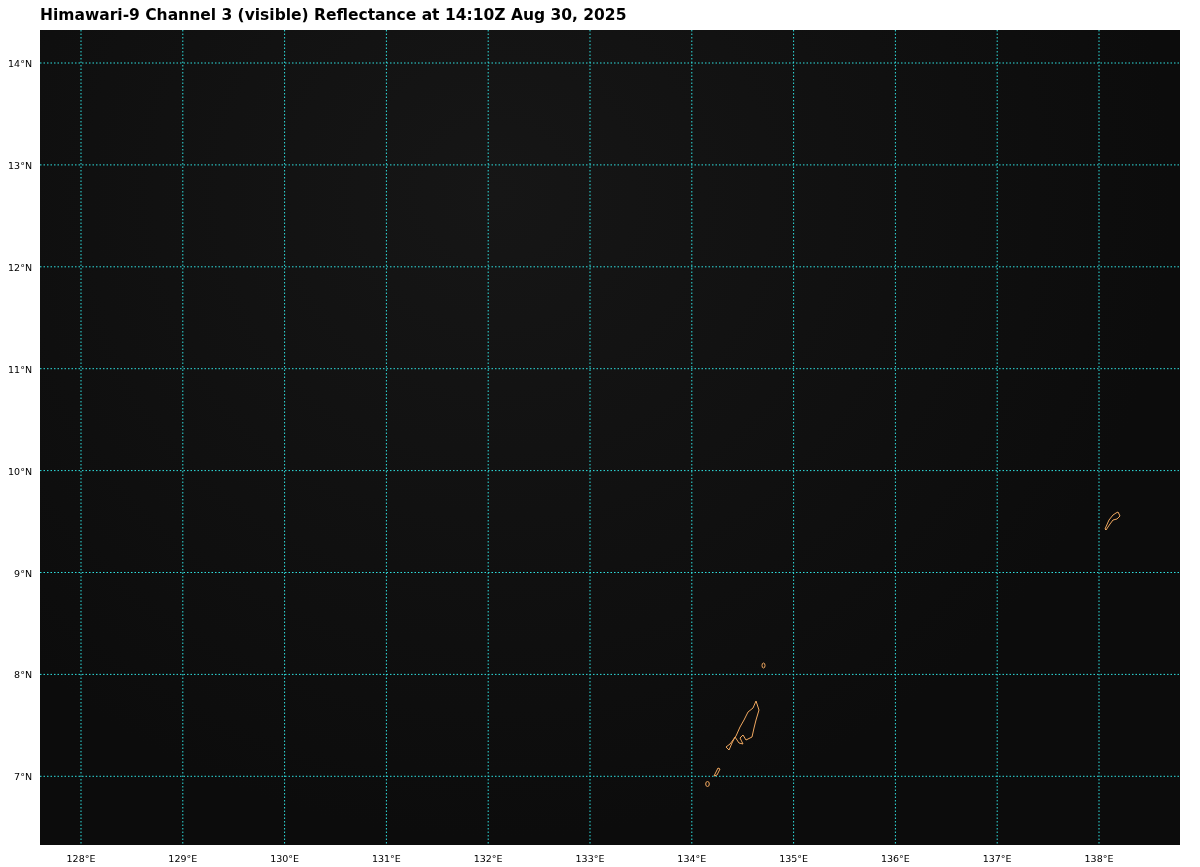 The image size is (1200, 867). Describe the element at coordinates (20, 165) in the screenshot. I see `latitude-label: 13°N` at that location.